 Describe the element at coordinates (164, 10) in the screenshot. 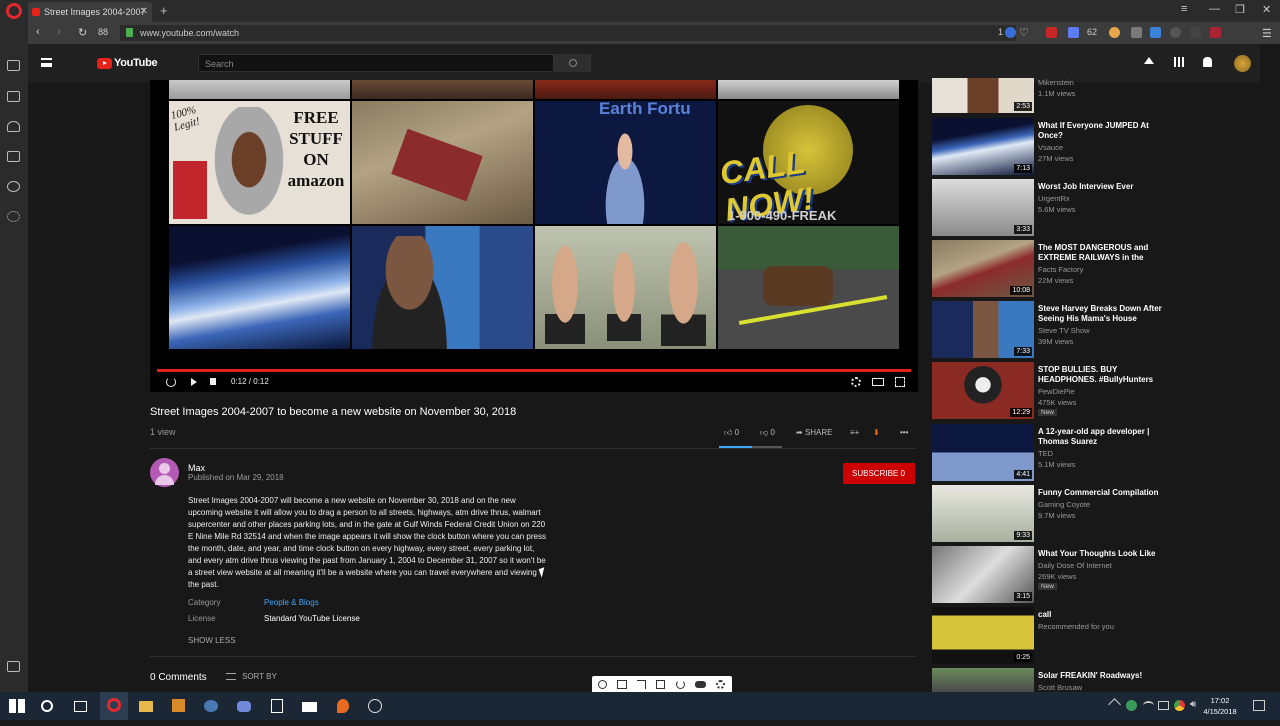

I see `new-tab-icon: +` at that location.